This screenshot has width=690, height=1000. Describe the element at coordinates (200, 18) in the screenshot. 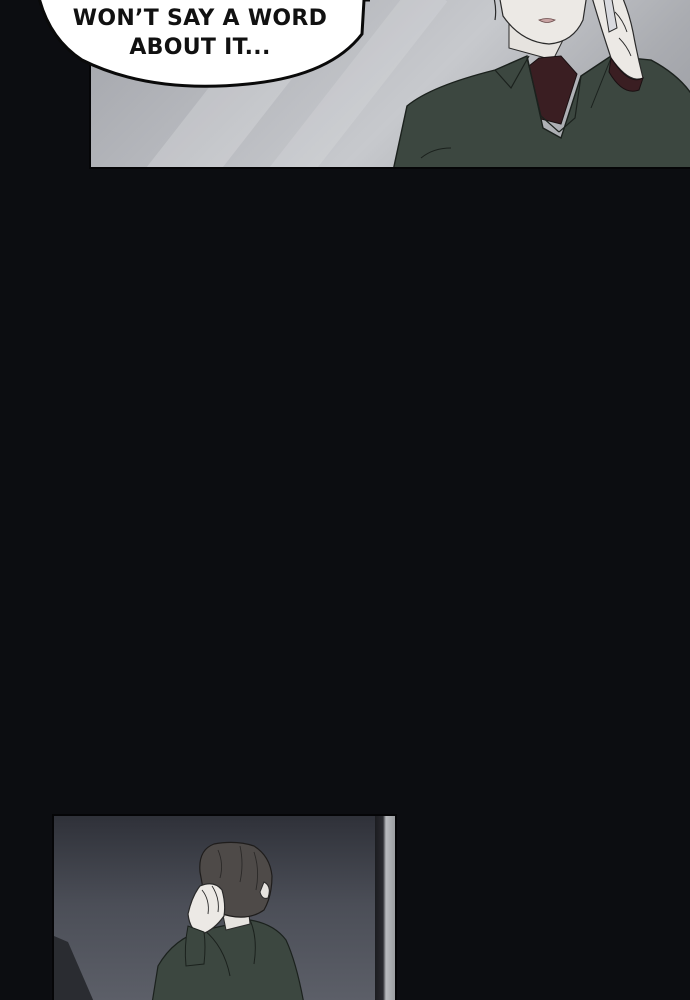

I see `speech-line-1: WON’T SAY A WORD` at that location.